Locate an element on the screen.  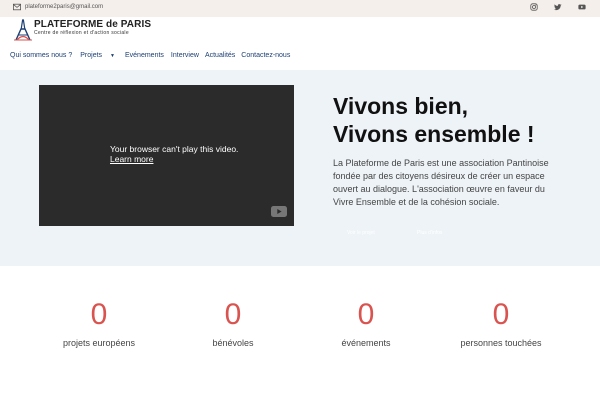
stat-label: bénévoles is located at coordinates (233, 343).